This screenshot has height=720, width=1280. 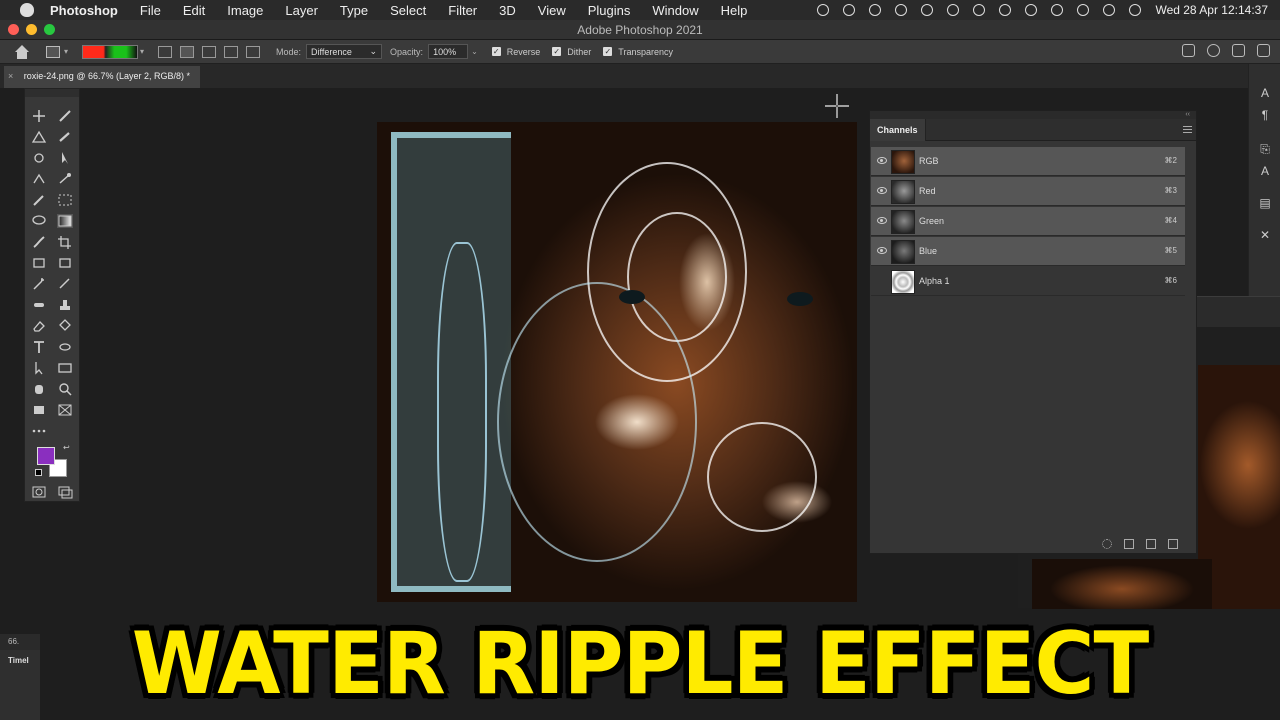 What do you see at coordinates (39, 158) in the screenshot?
I see `pen-tool-icon` at bounding box center [39, 158].